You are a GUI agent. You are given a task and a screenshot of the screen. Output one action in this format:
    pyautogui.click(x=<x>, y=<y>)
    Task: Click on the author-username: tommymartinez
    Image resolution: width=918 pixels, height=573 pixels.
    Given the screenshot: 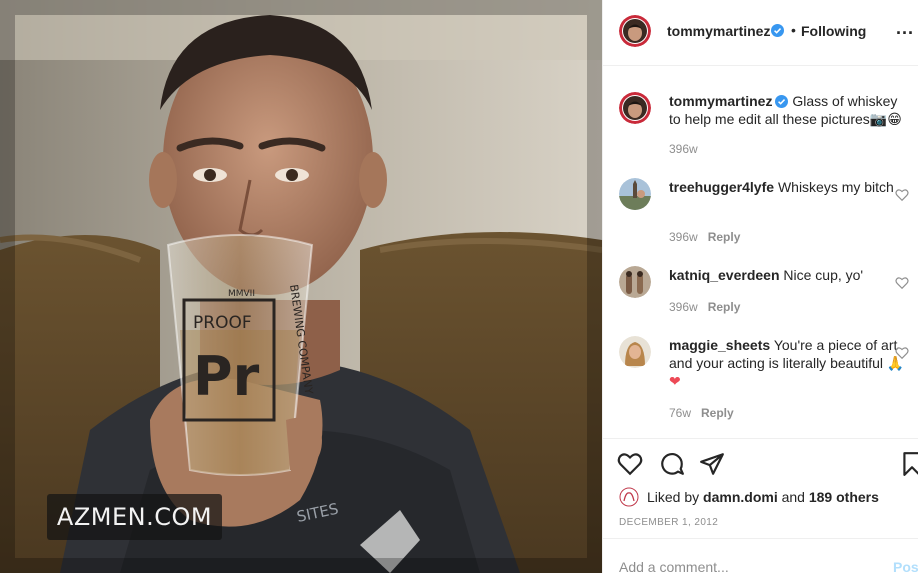 What is the action you would take?
    pyautogui.click(x=718, y=31)
    